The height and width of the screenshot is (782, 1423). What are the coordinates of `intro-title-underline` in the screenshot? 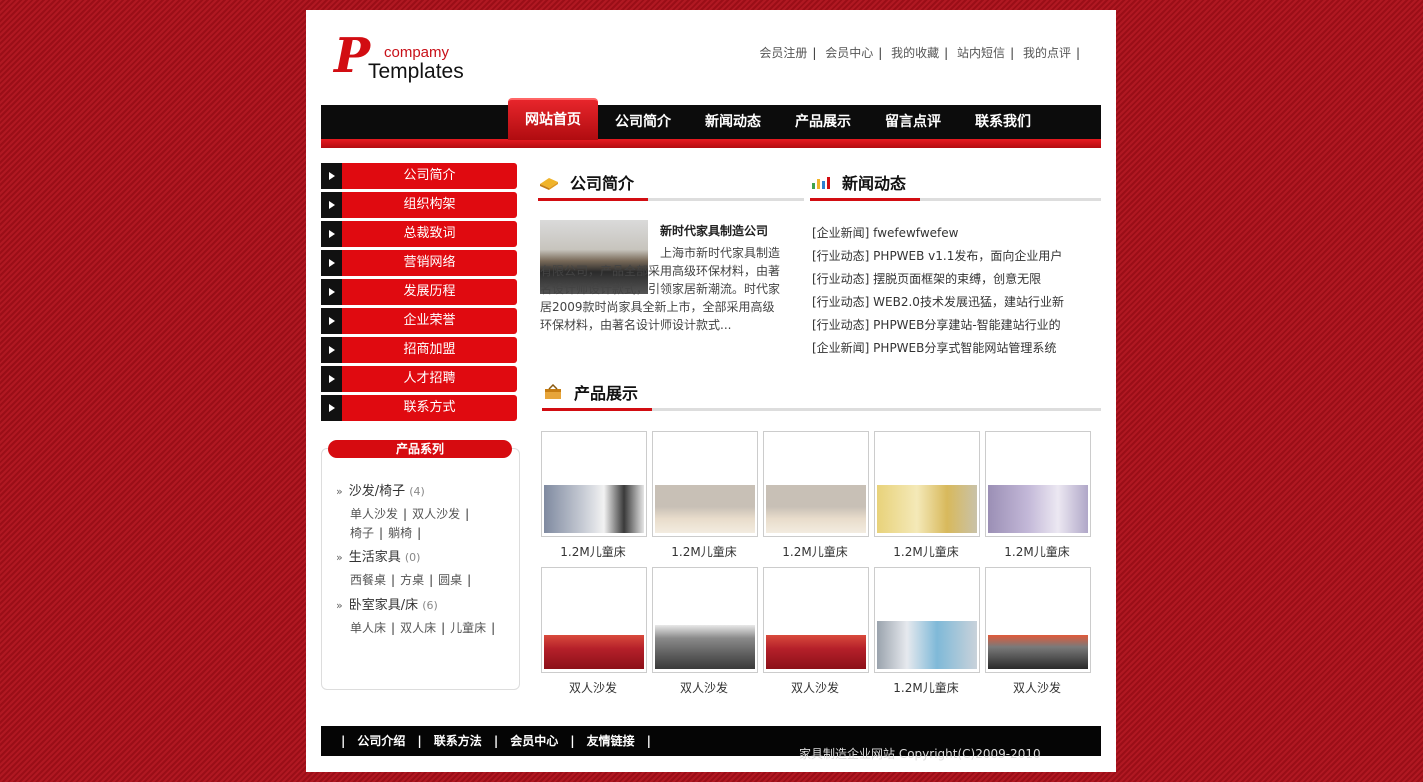 It's located at (593, 199).